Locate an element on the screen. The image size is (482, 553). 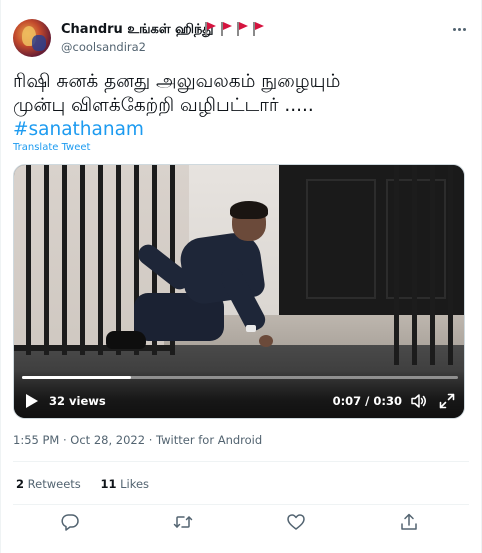
volume-icon is located at coordinates (419, 401).